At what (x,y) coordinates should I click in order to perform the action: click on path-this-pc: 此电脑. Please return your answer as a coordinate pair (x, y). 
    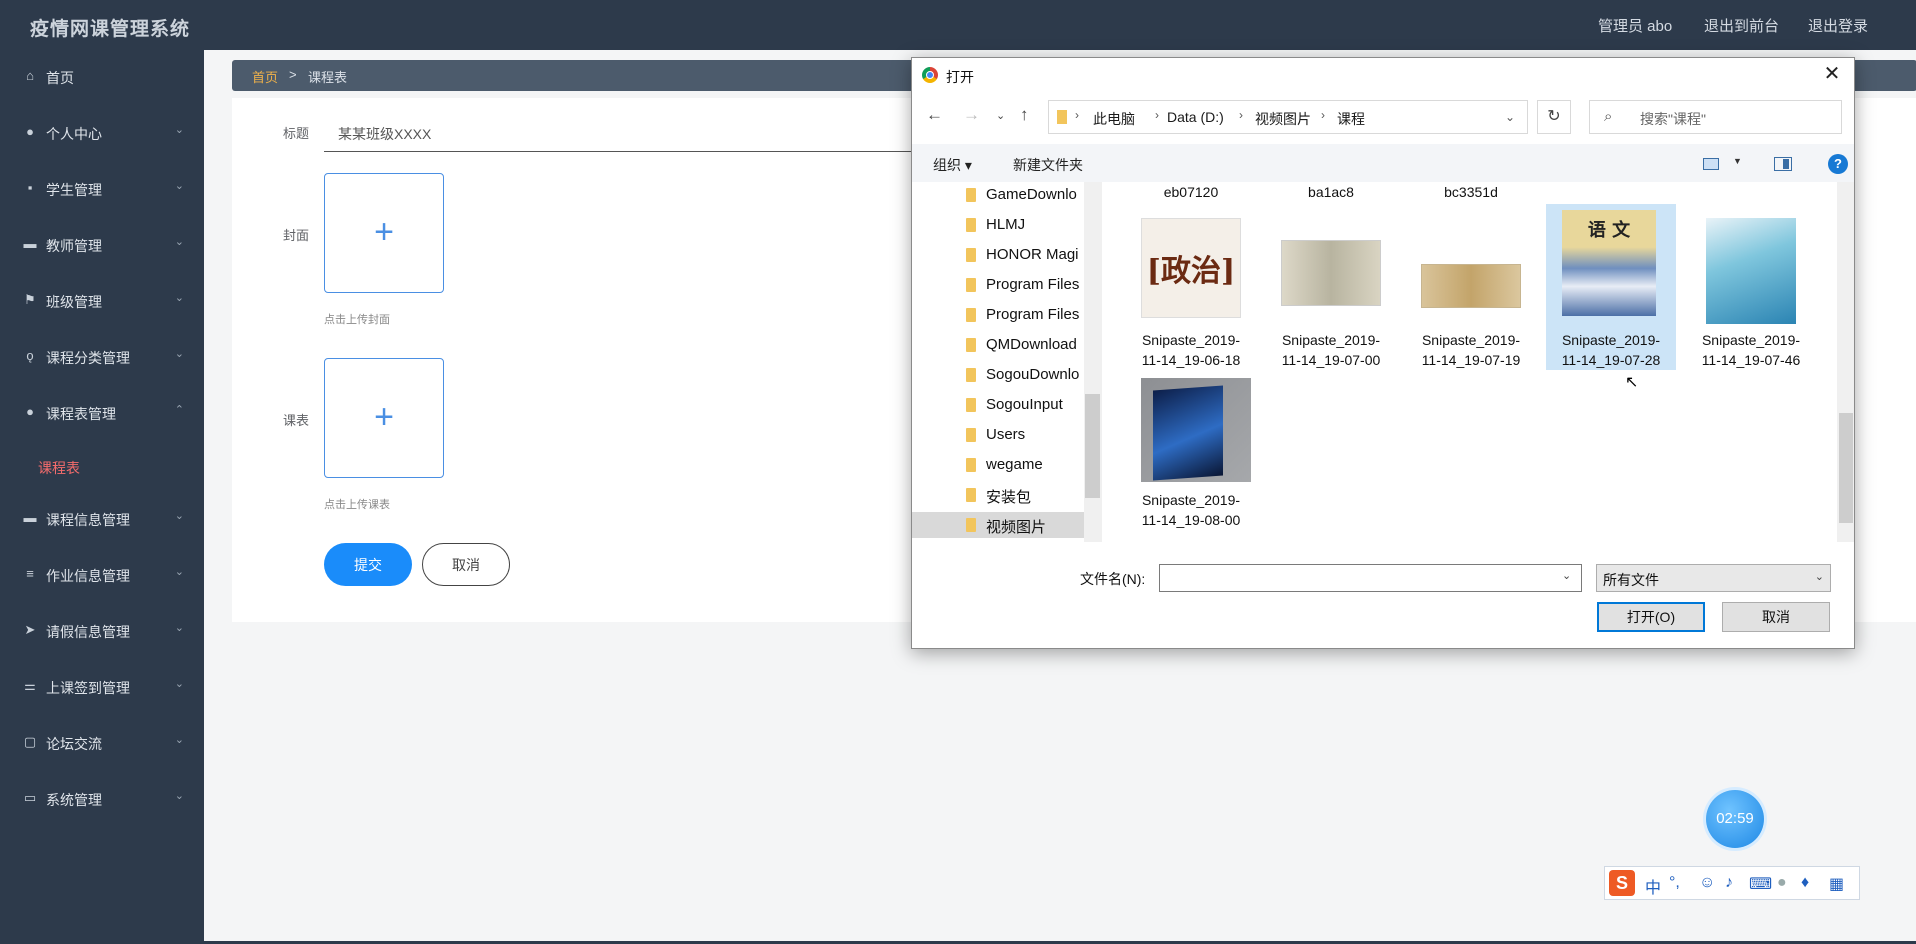
    Looking at the image, I should click on (1114, 119).